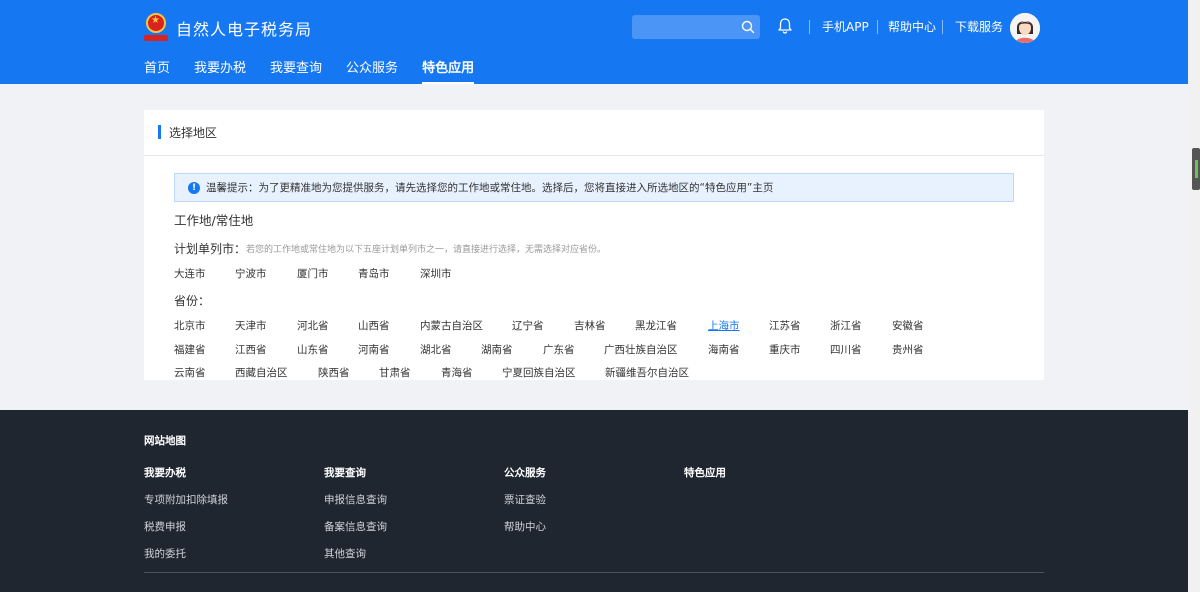 Image resolution: width=1200 pixels, height=592 pixels. Describe the element at coordinates (355, 553) in the screenshot. I see `footer-link: 其他查询` at that location.